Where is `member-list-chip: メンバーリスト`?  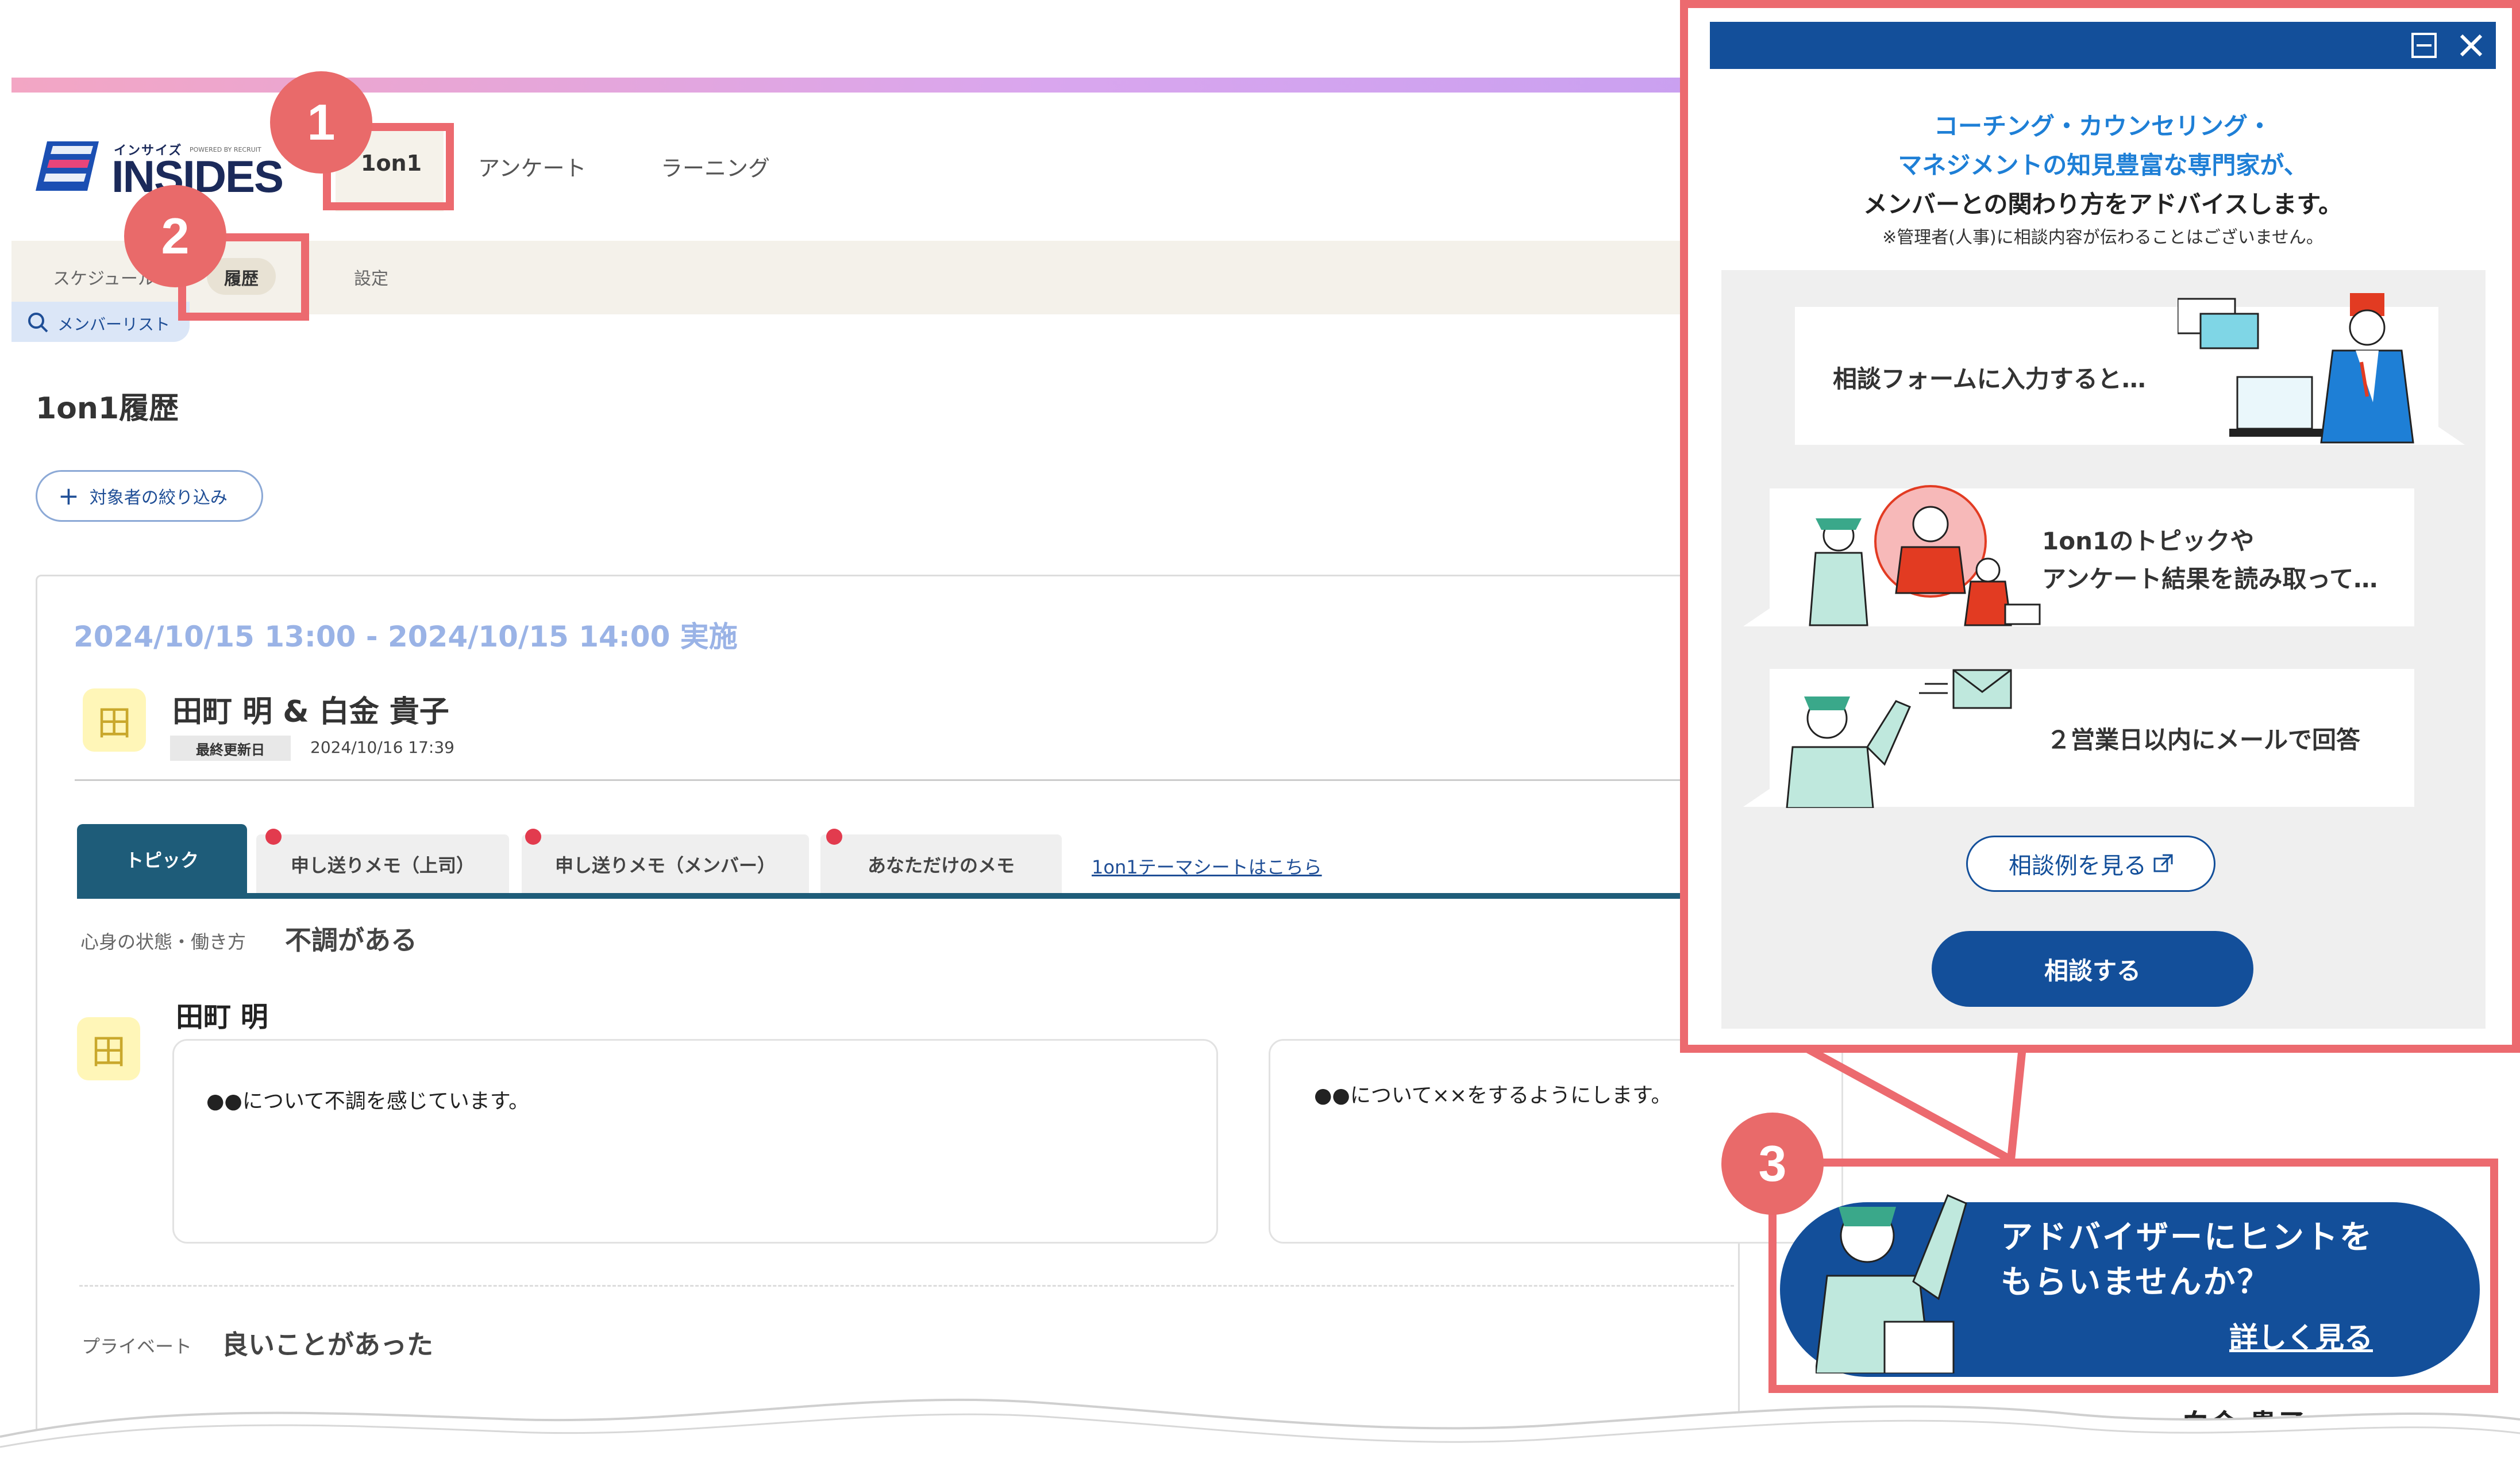
member-list-chip: メンバーリスト is located at coordinates (101, 322).